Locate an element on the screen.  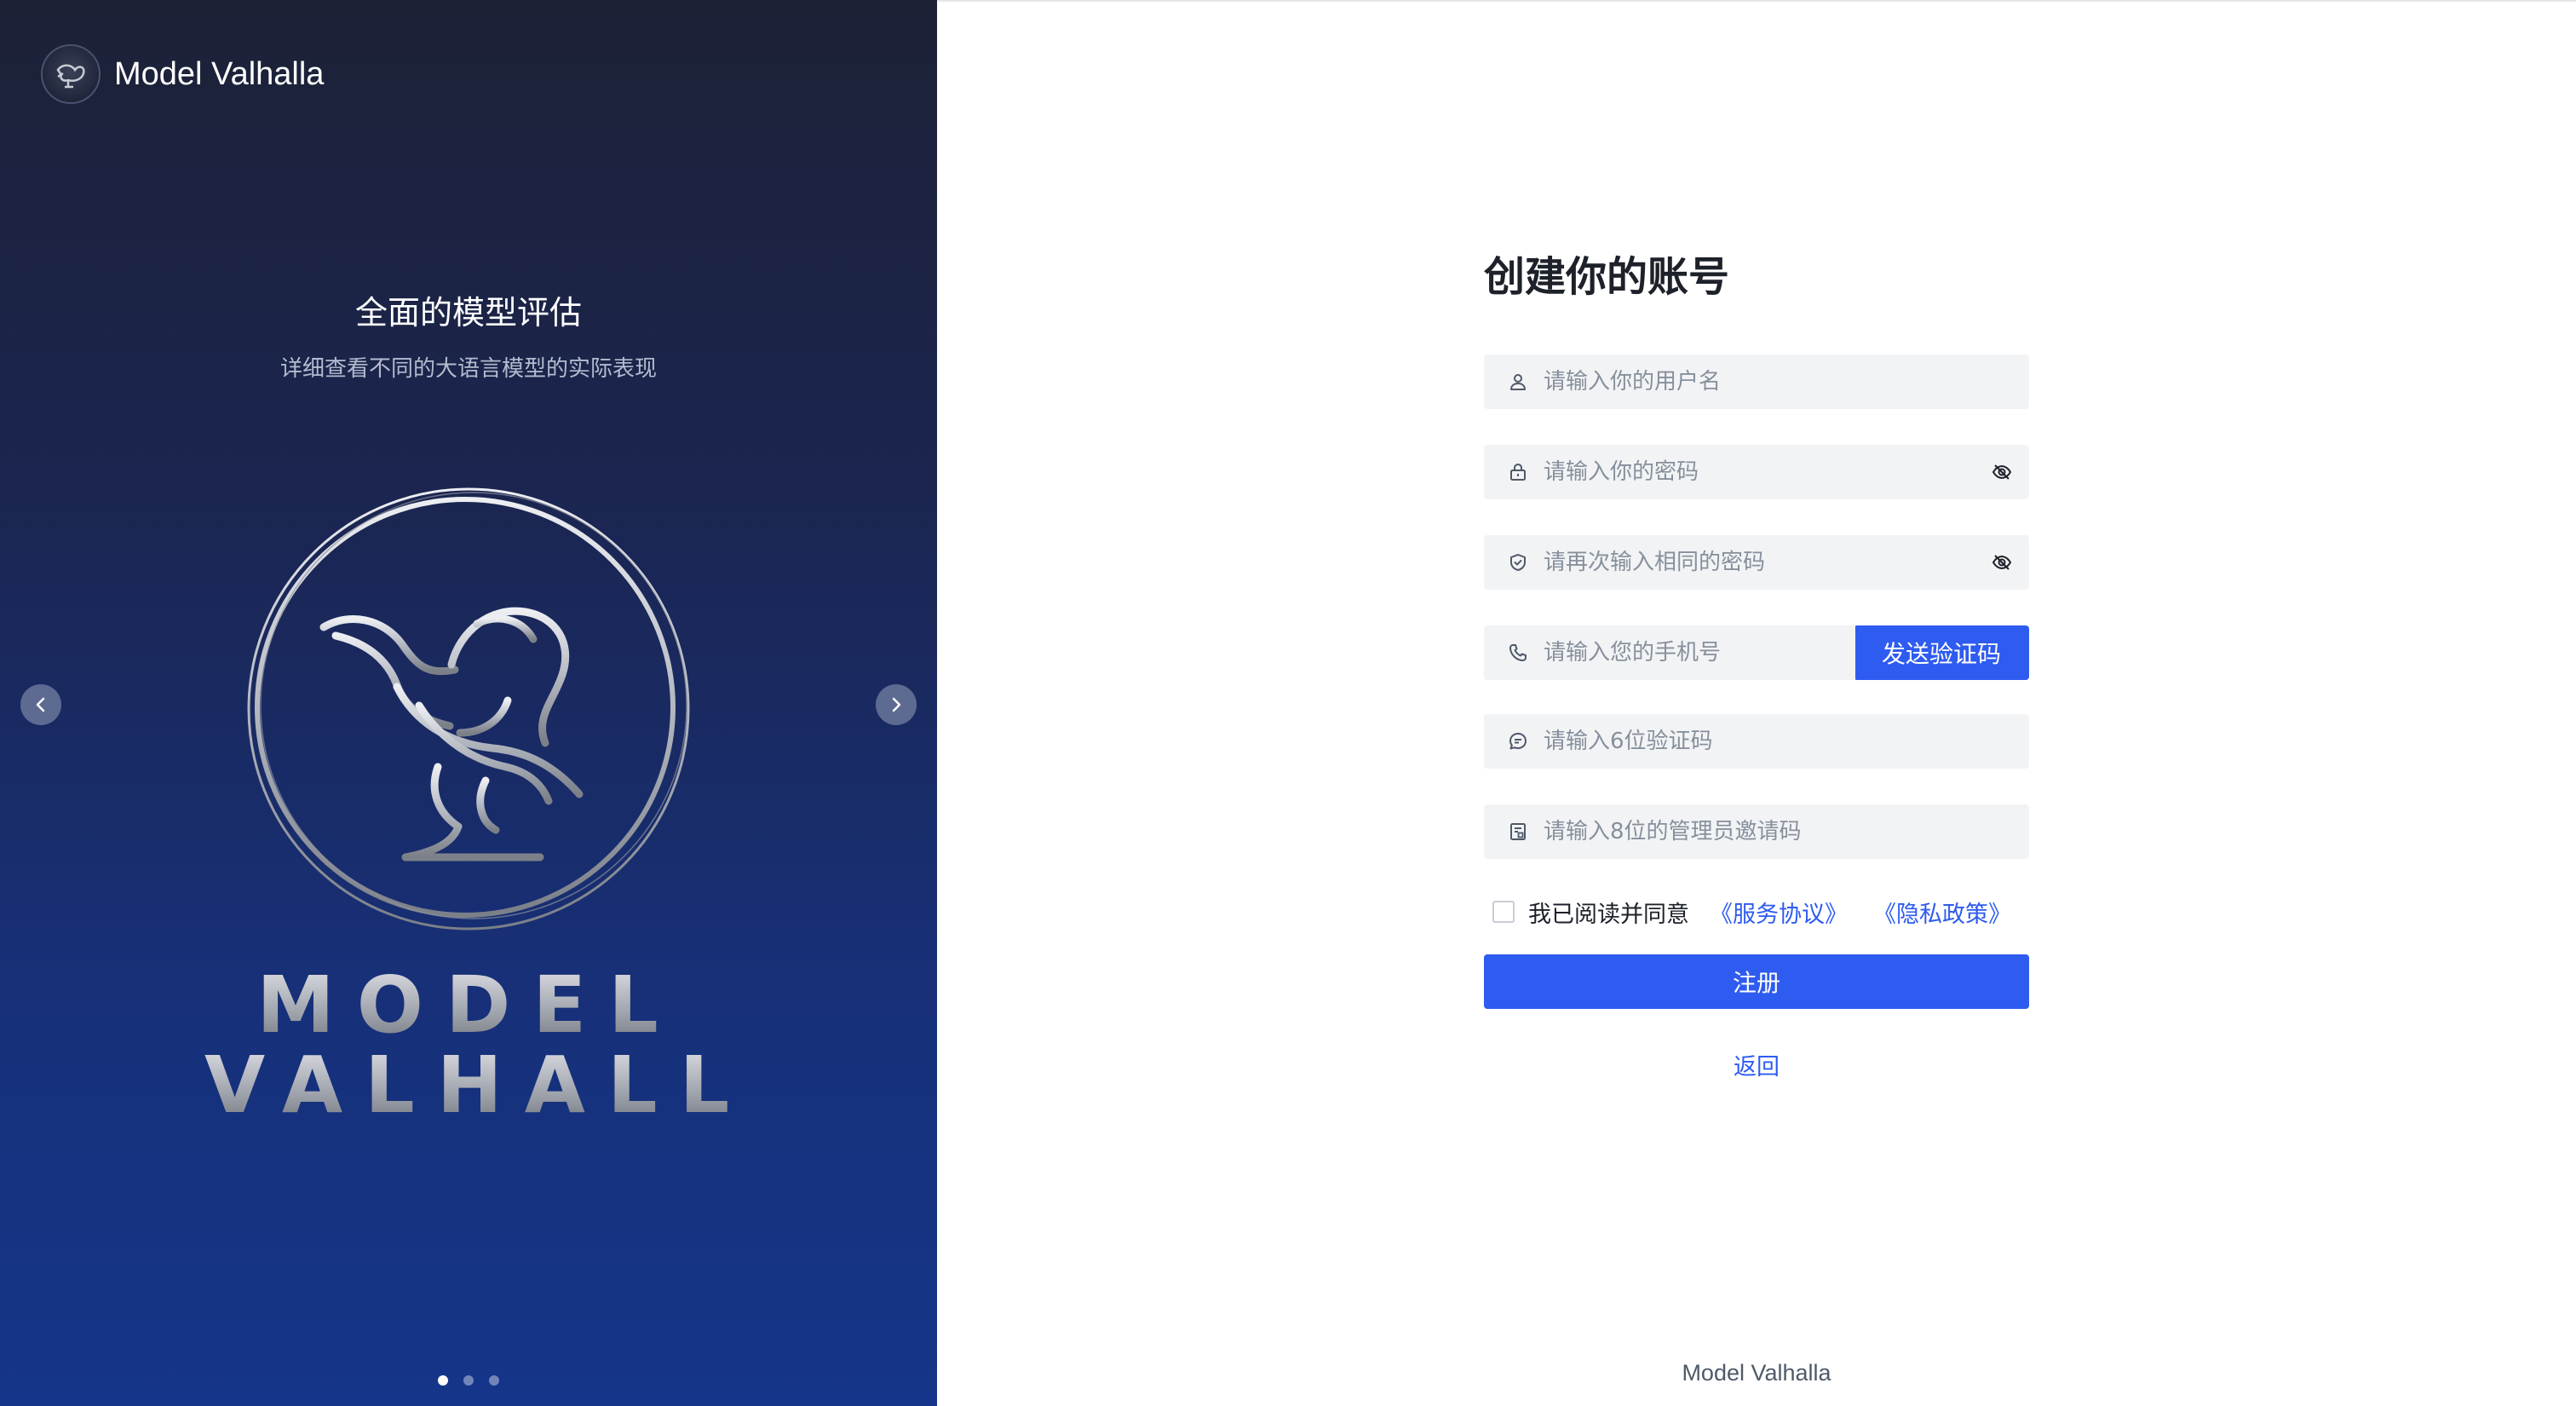
password-confirm-visibility-toggle is located at coordinates (2002, 562).